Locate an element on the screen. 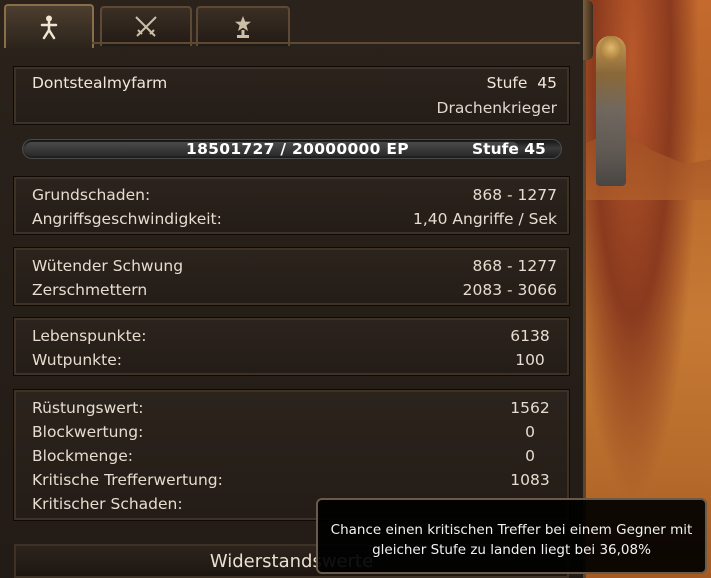 The width and height of the screenshot is (711, 578). stat-value: 1,40 Angriffe / Sek is located at coordinates (484, 219).